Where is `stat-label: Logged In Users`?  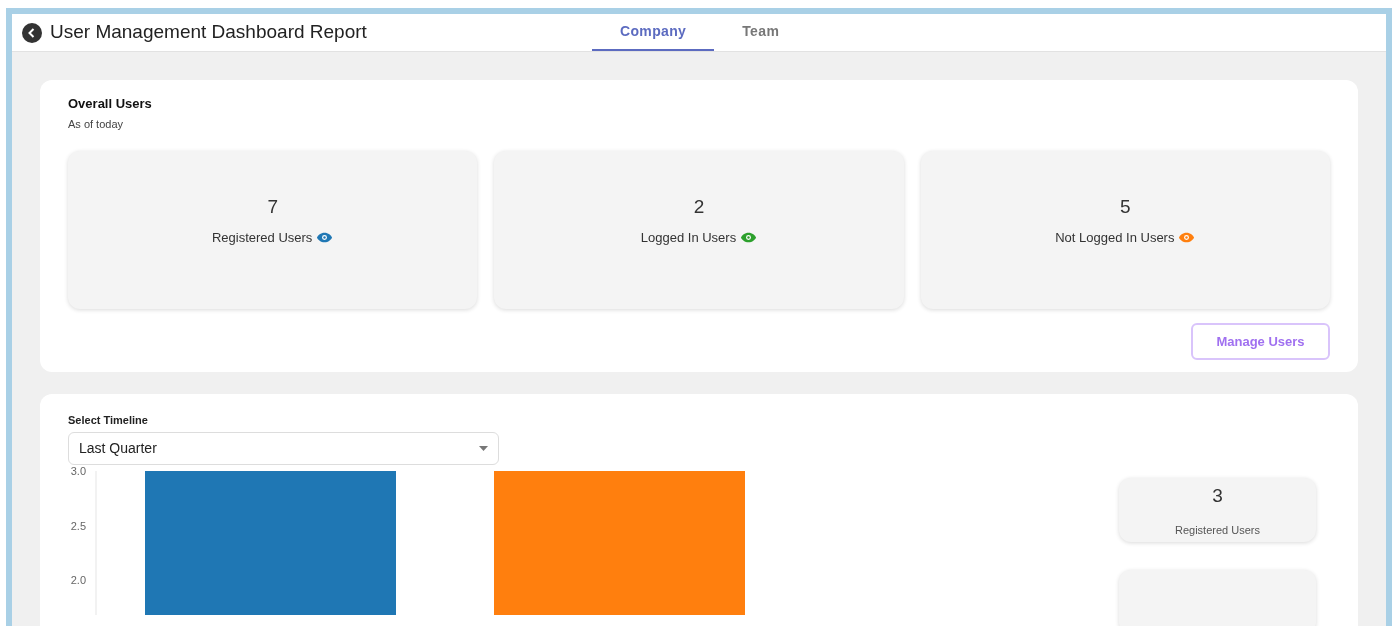 stat-label: Logged In Users is located at coordinates (688, 237).